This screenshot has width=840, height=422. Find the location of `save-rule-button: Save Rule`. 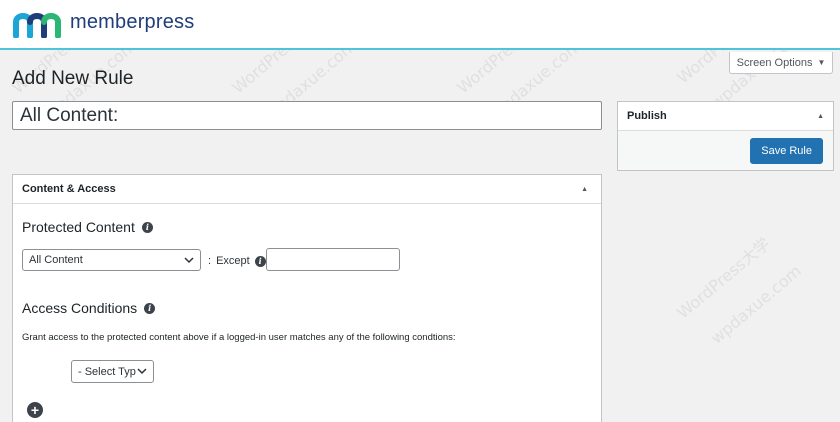

save-rule-button: Save Rule is located at coordinates (786, 151).